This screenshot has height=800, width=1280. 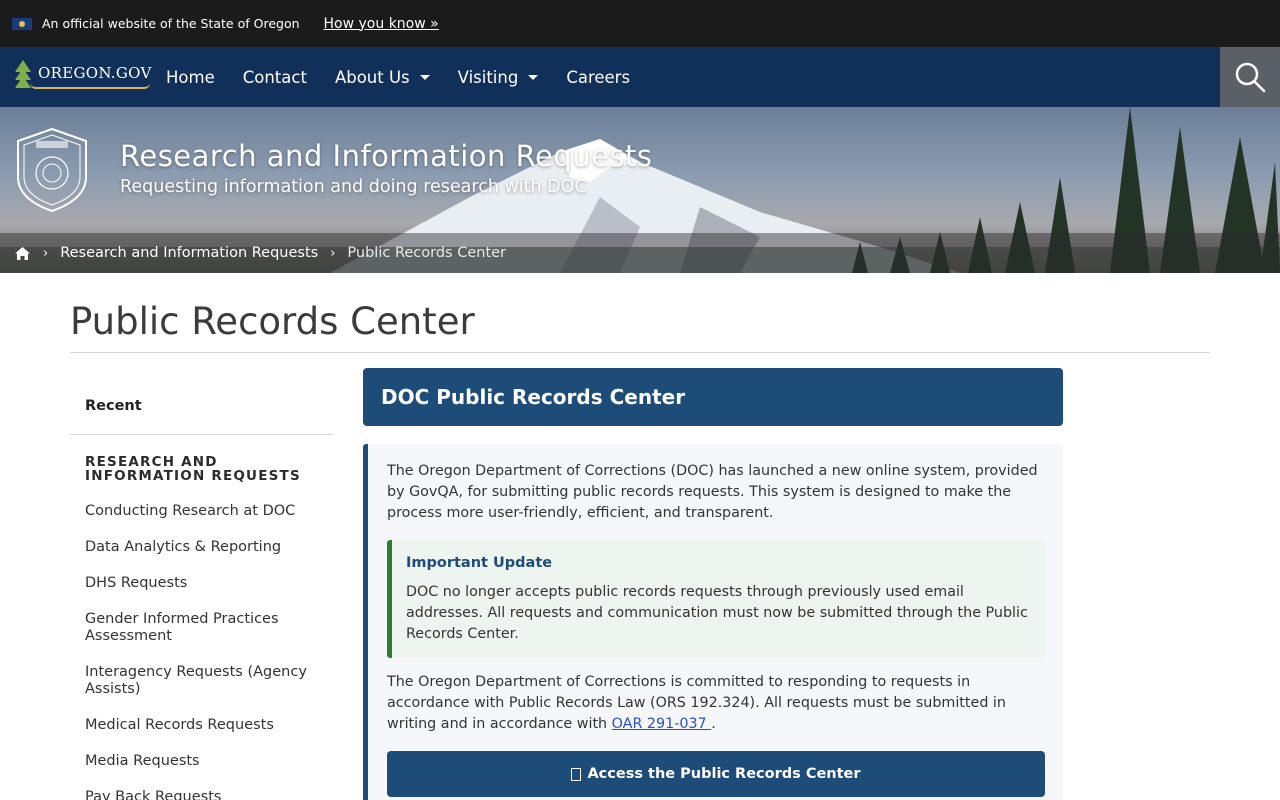 I want to click on sidebar-item-data-analytics: Data Analytics & Reporting, so click(x=190, y=547).